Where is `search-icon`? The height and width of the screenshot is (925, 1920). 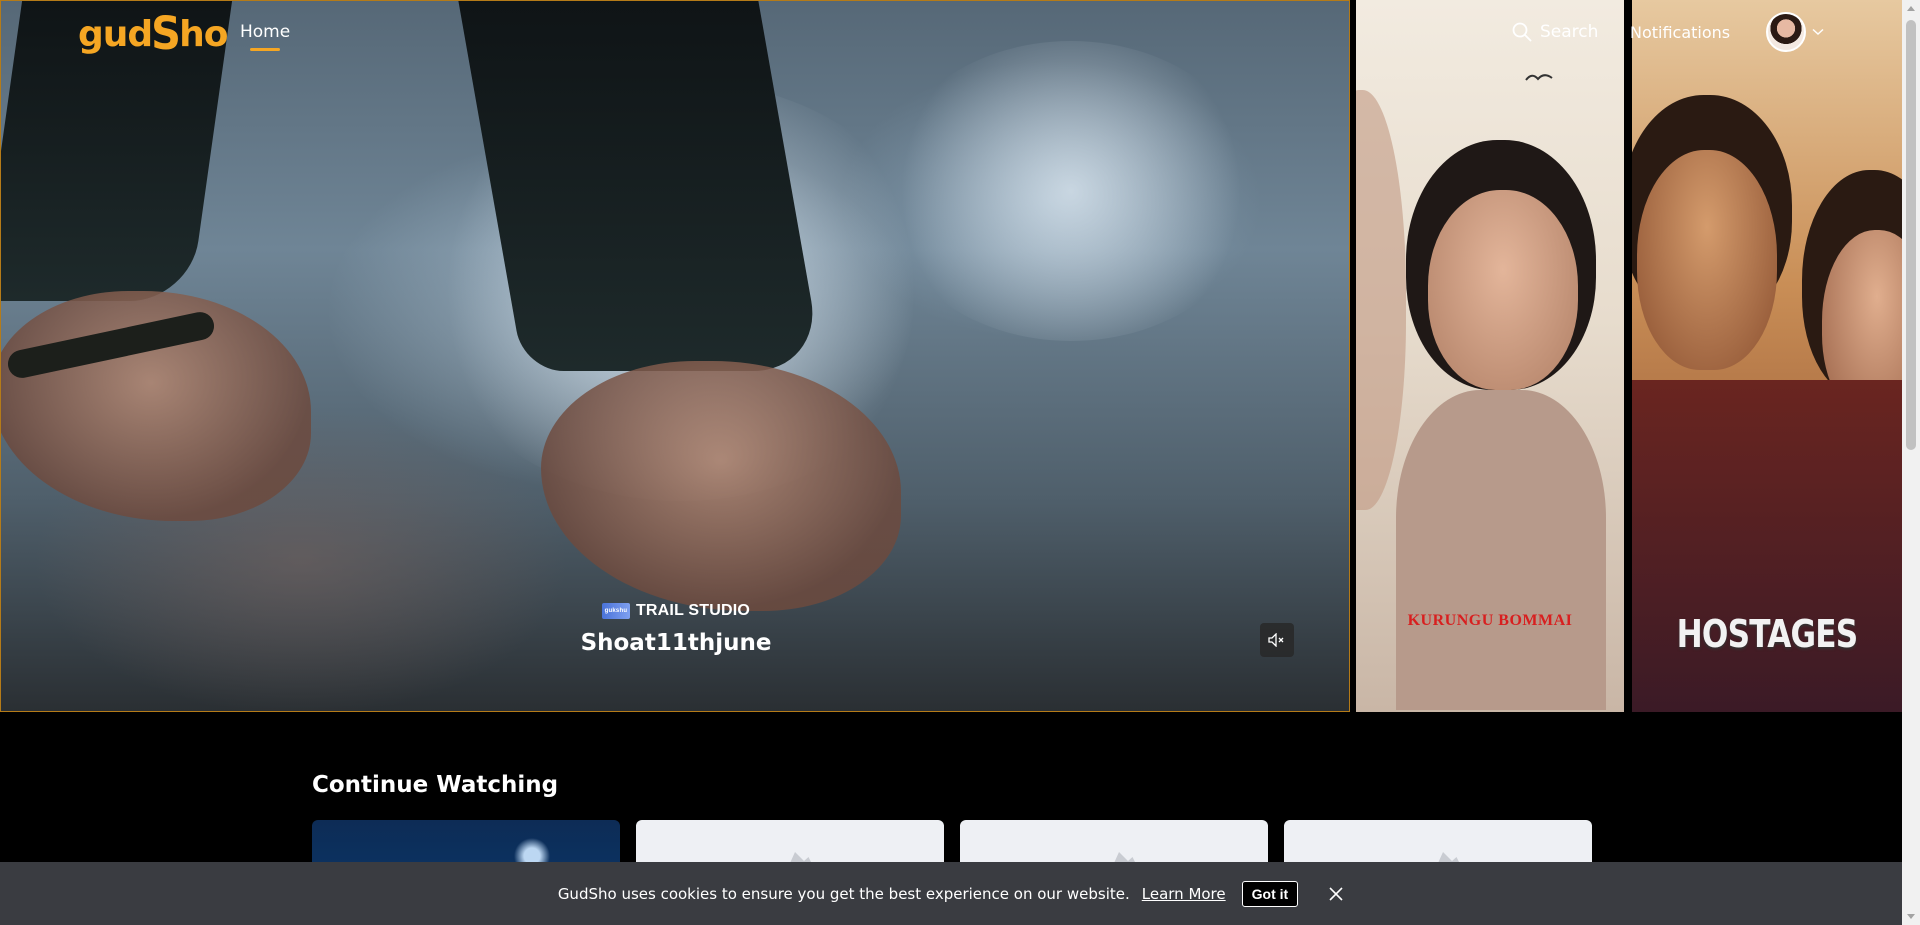
search-icon is located at coordinates (1522, 32).